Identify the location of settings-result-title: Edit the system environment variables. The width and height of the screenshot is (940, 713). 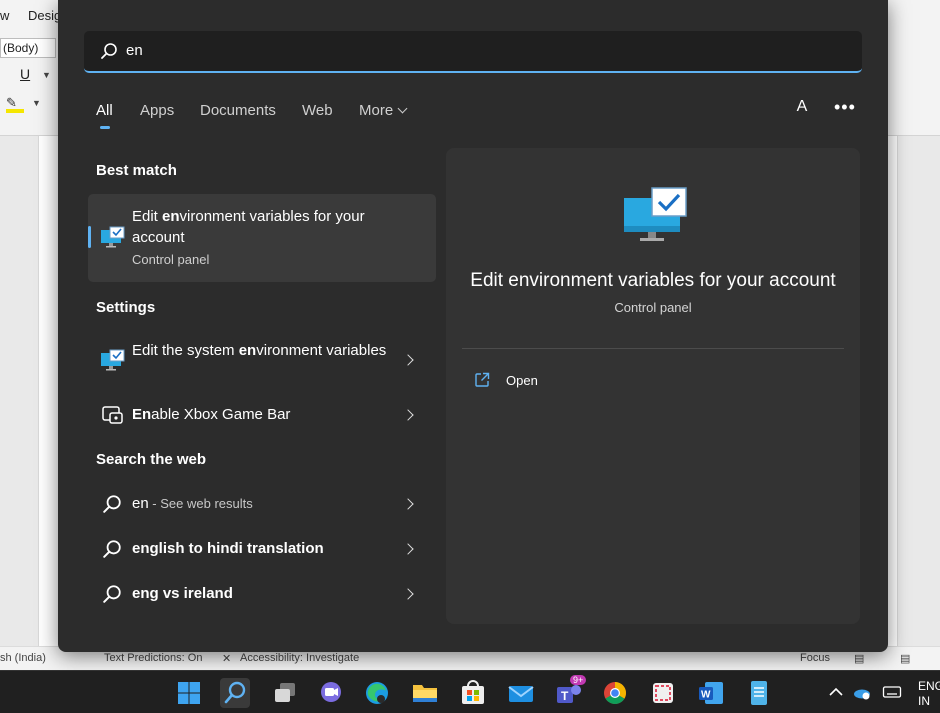
(262, 350).